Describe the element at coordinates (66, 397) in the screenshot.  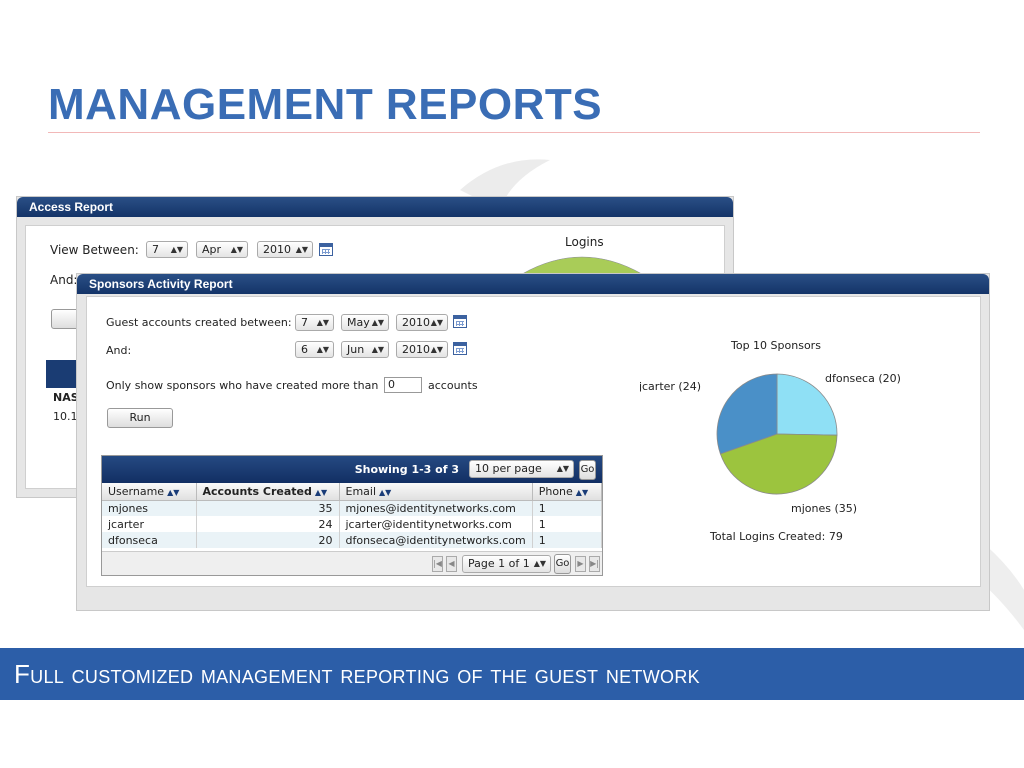
I see `access-table-col-partial: NAS` at that location.